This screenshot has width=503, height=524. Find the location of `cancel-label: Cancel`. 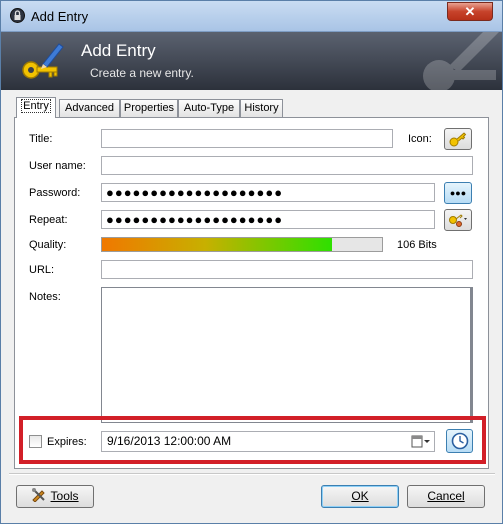

cancel-label: Cancel is located at coordinates (446, 496).